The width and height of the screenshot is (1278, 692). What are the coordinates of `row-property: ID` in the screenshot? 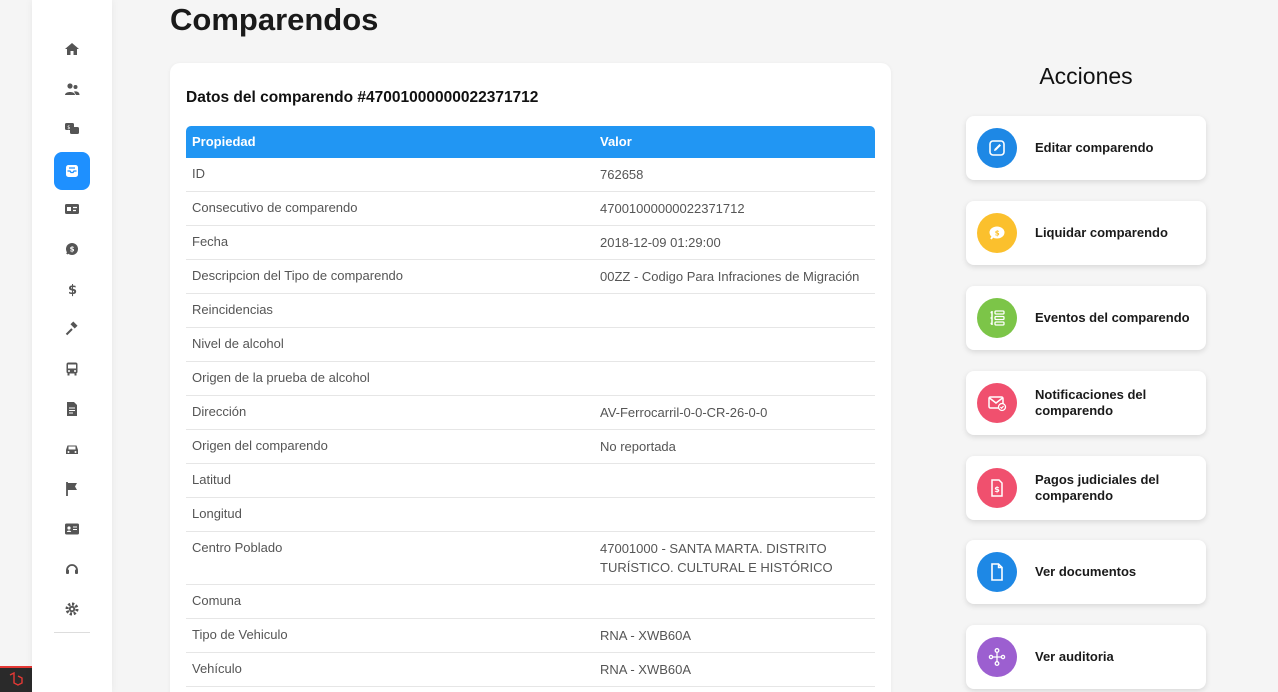 It's located at (198, 173).